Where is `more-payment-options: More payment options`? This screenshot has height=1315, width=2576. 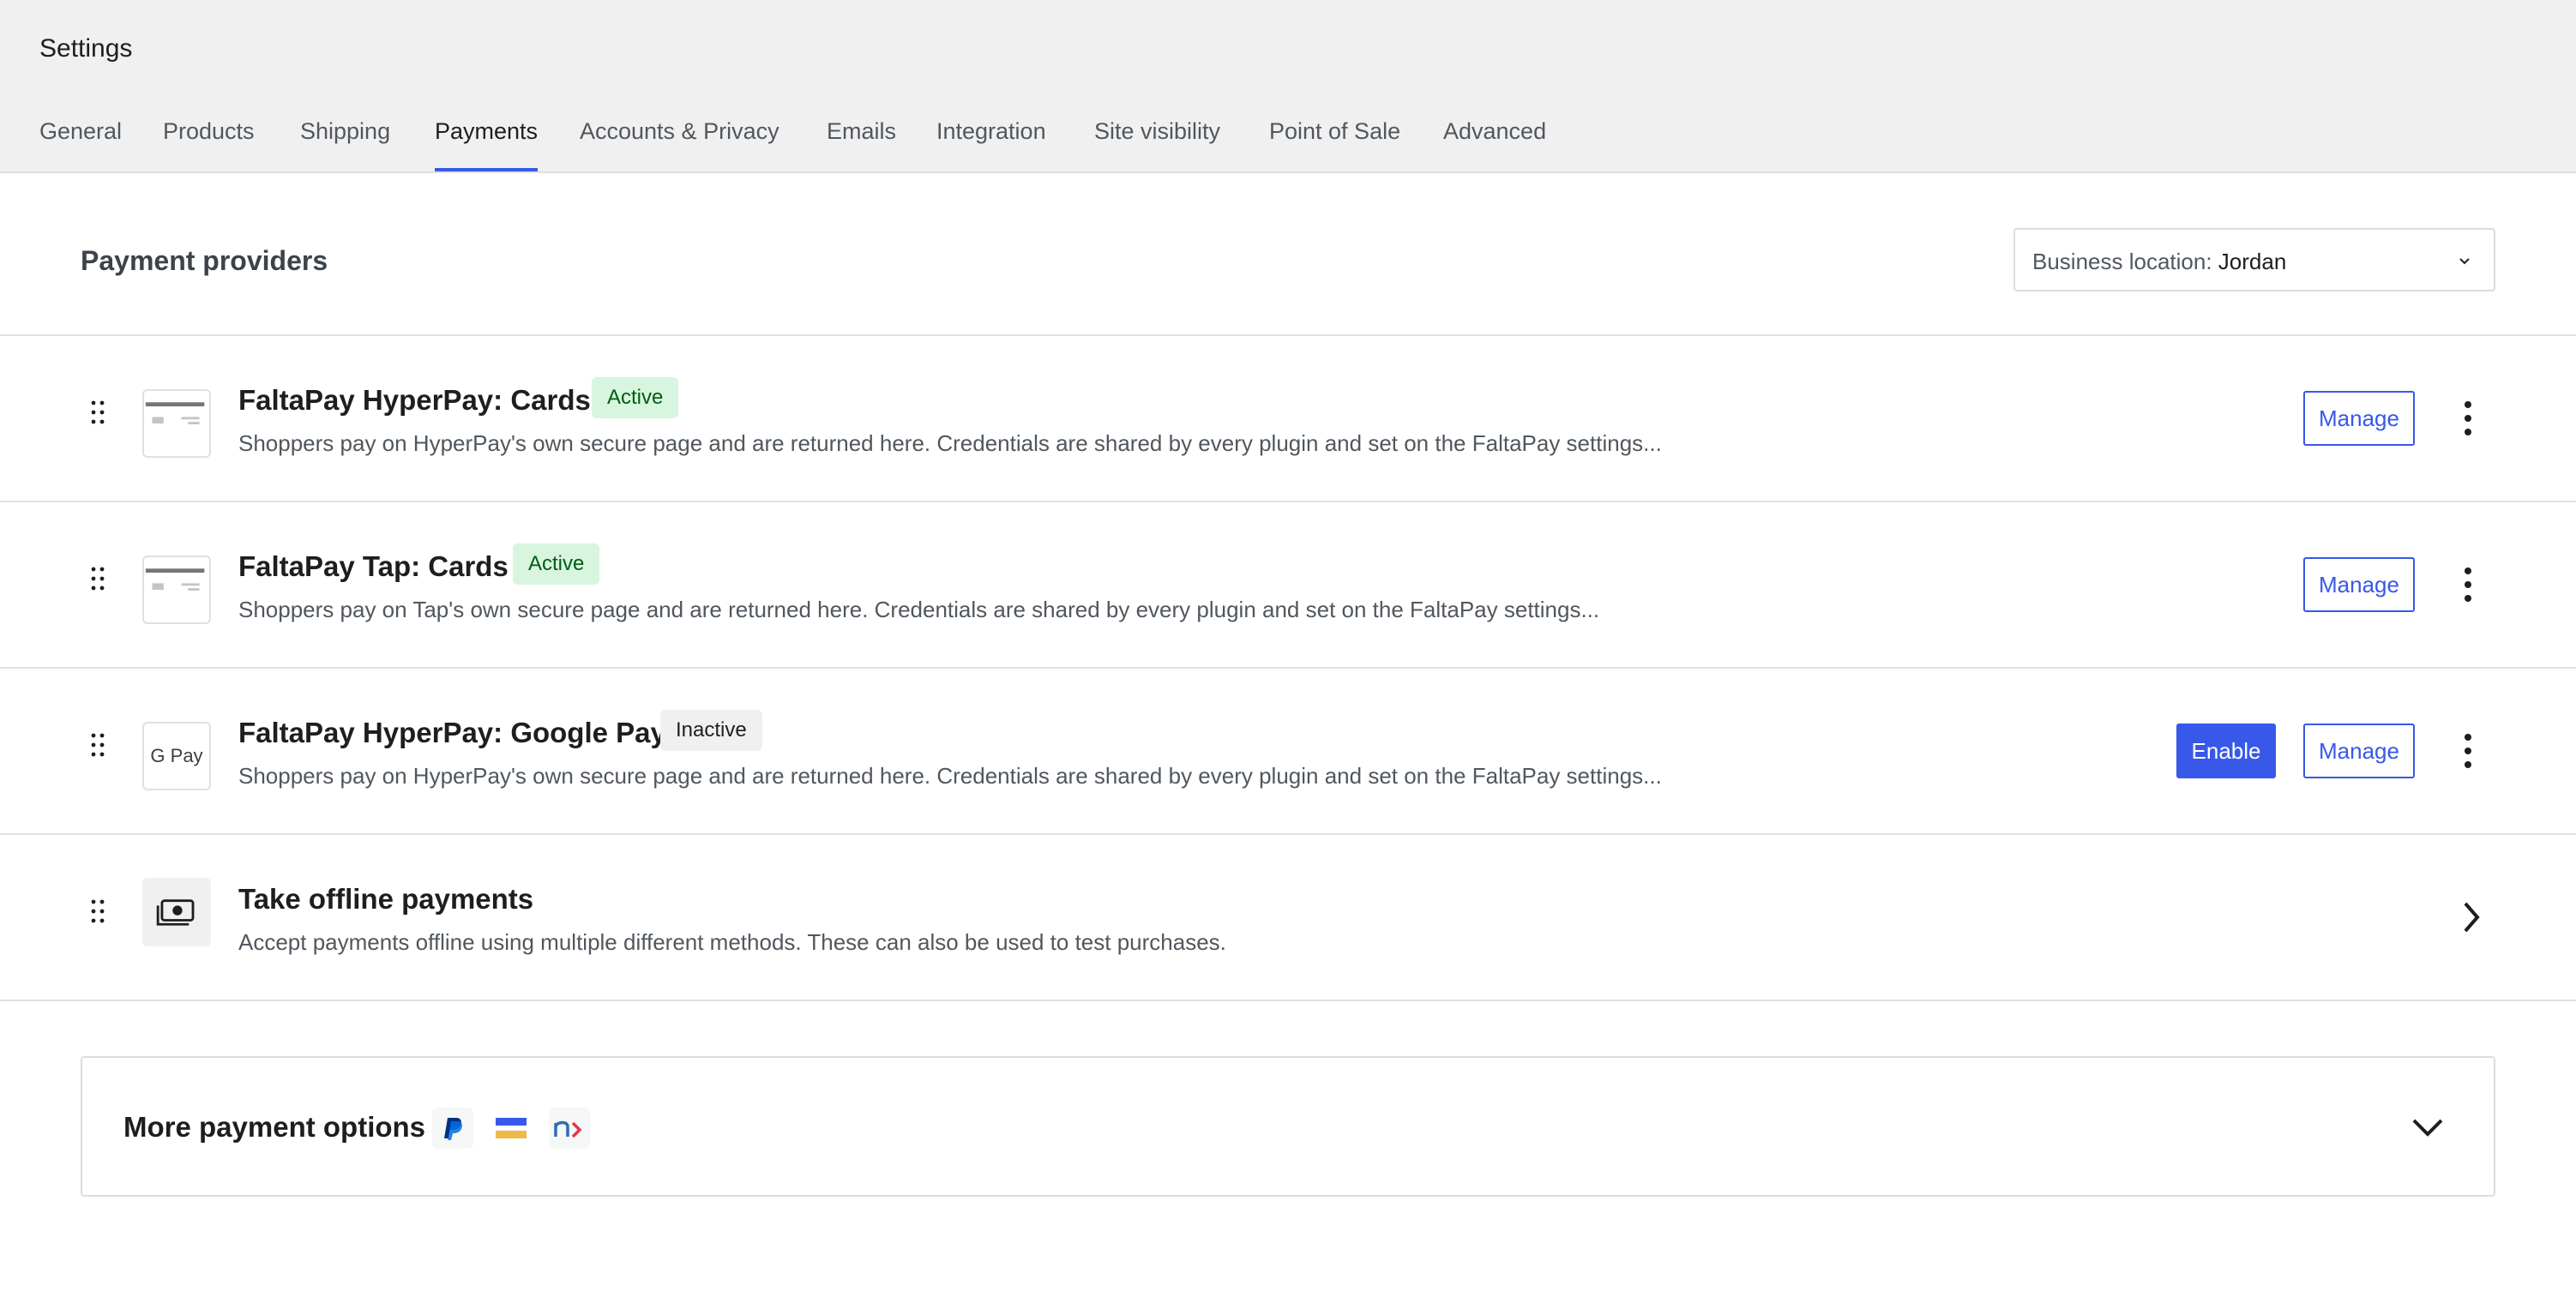
more-payment-options: More payment options is located at coordinates (1288, 1126).